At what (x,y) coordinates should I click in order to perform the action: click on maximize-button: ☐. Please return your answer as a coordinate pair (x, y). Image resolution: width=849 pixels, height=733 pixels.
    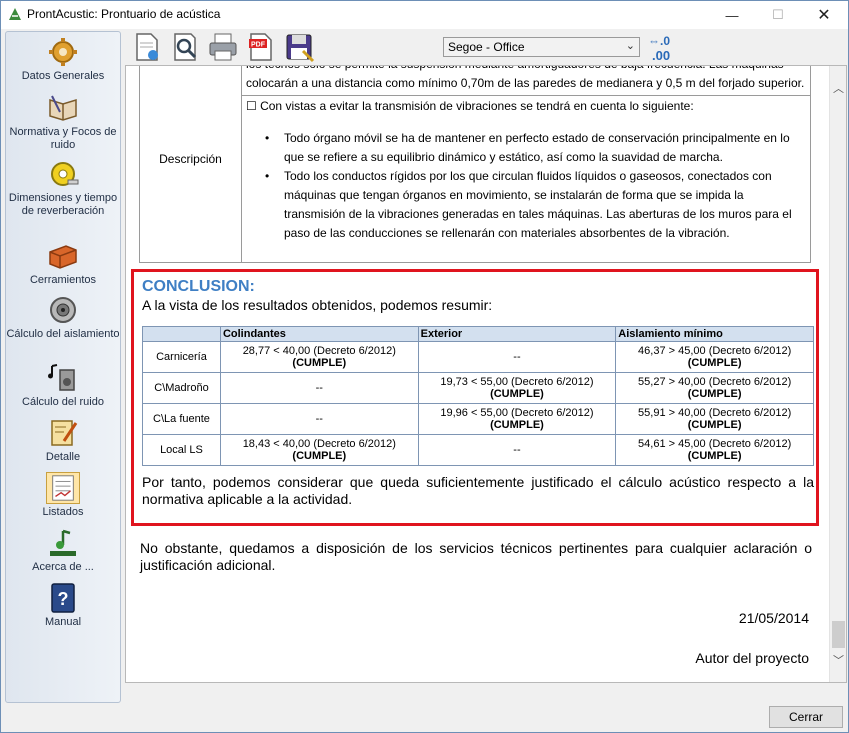
    Looking at the image, I should click on (778, 15).